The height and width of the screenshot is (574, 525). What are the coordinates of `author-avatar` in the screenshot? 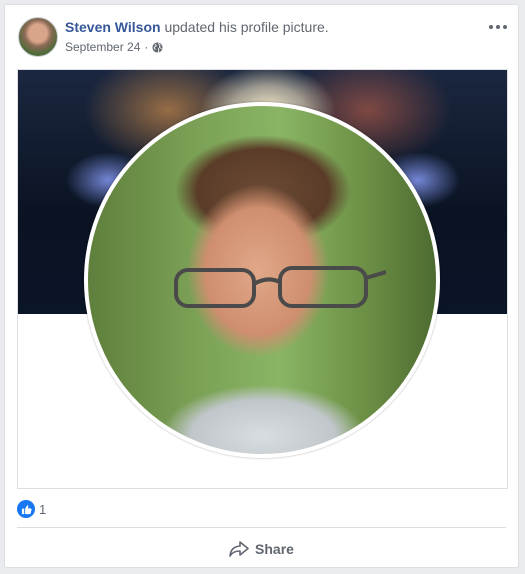 It's located at (38, 37).